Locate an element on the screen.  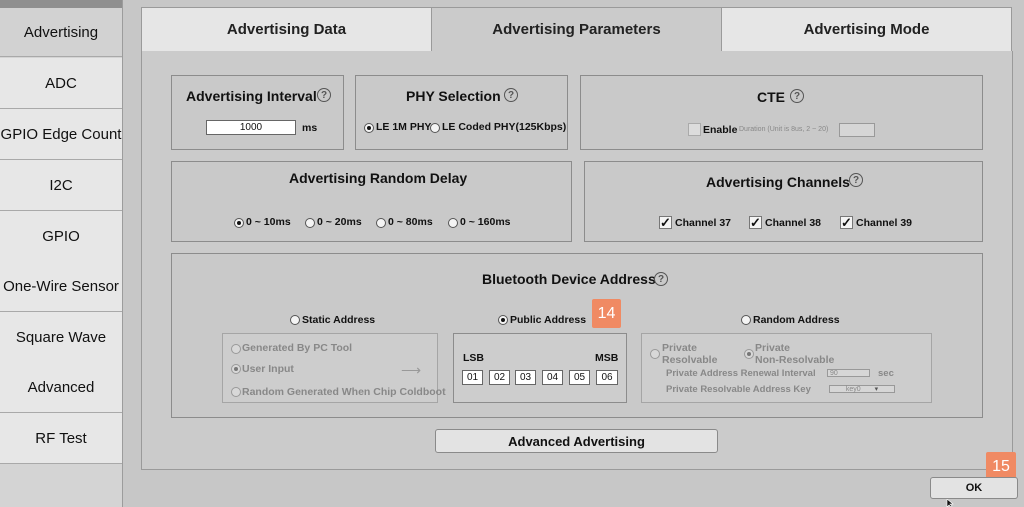
delay-20ms-label: 0 ~ 20ms is located at coordinates (339, 222).